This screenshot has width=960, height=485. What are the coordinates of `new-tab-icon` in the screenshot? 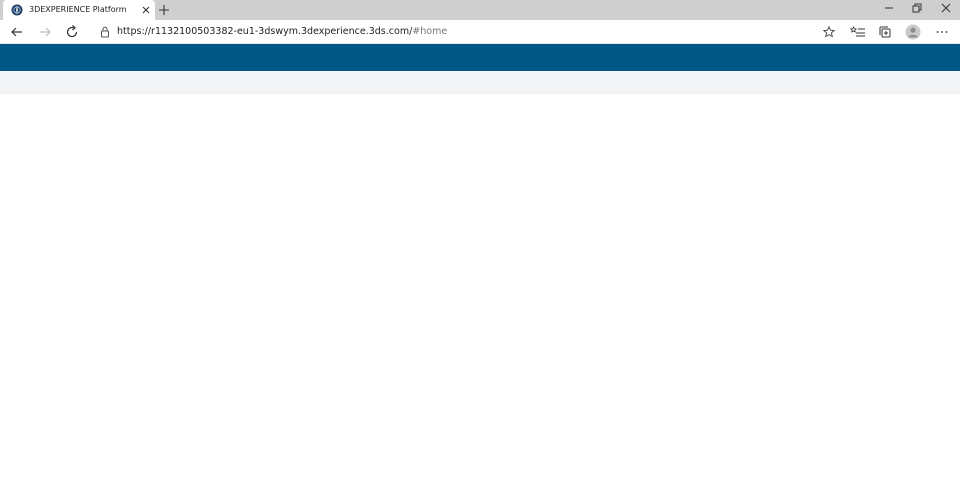 It's located at (164, 10).